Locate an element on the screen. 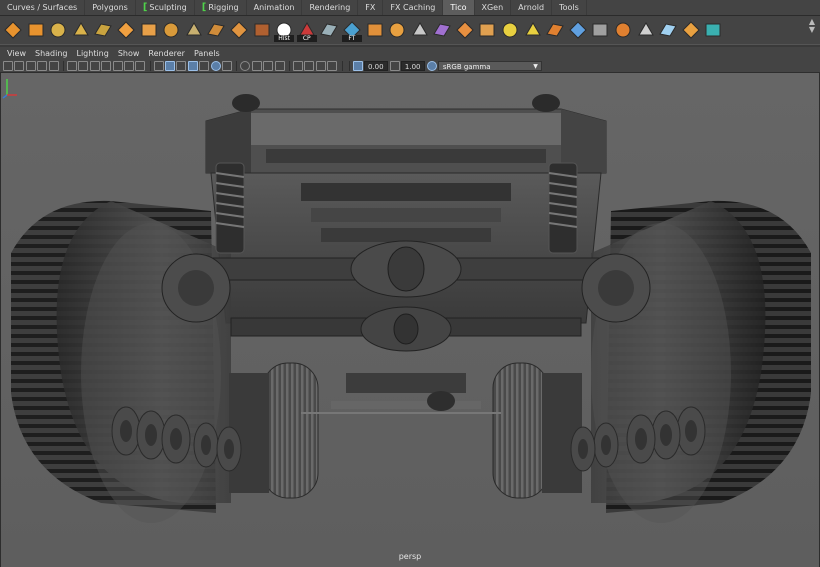 The height and width of the screenshot is (567, 820). joint-tool-icon is located at coordinates (578, 30).